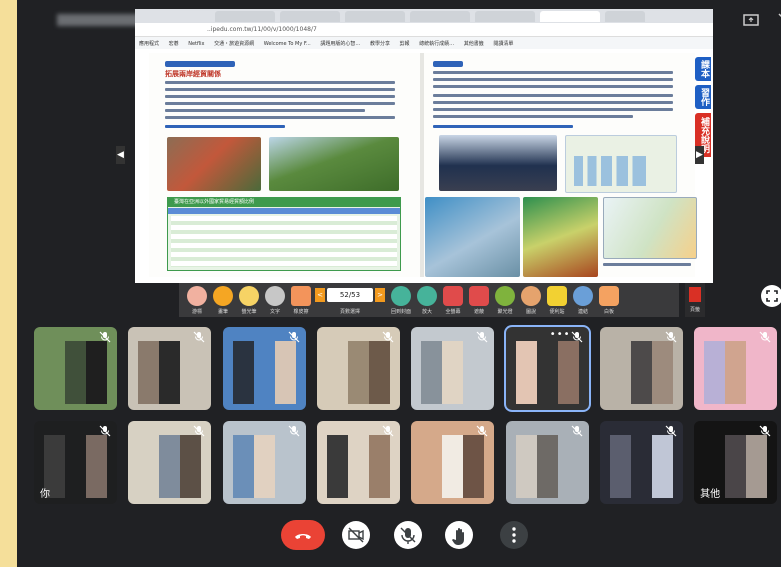 The width and height of the screenshot is (781, 567). What do you see at coordinates (120, 155) in the screenshot?
I see `prev-page-arrow: ◀` at bounding box center [120, 155].